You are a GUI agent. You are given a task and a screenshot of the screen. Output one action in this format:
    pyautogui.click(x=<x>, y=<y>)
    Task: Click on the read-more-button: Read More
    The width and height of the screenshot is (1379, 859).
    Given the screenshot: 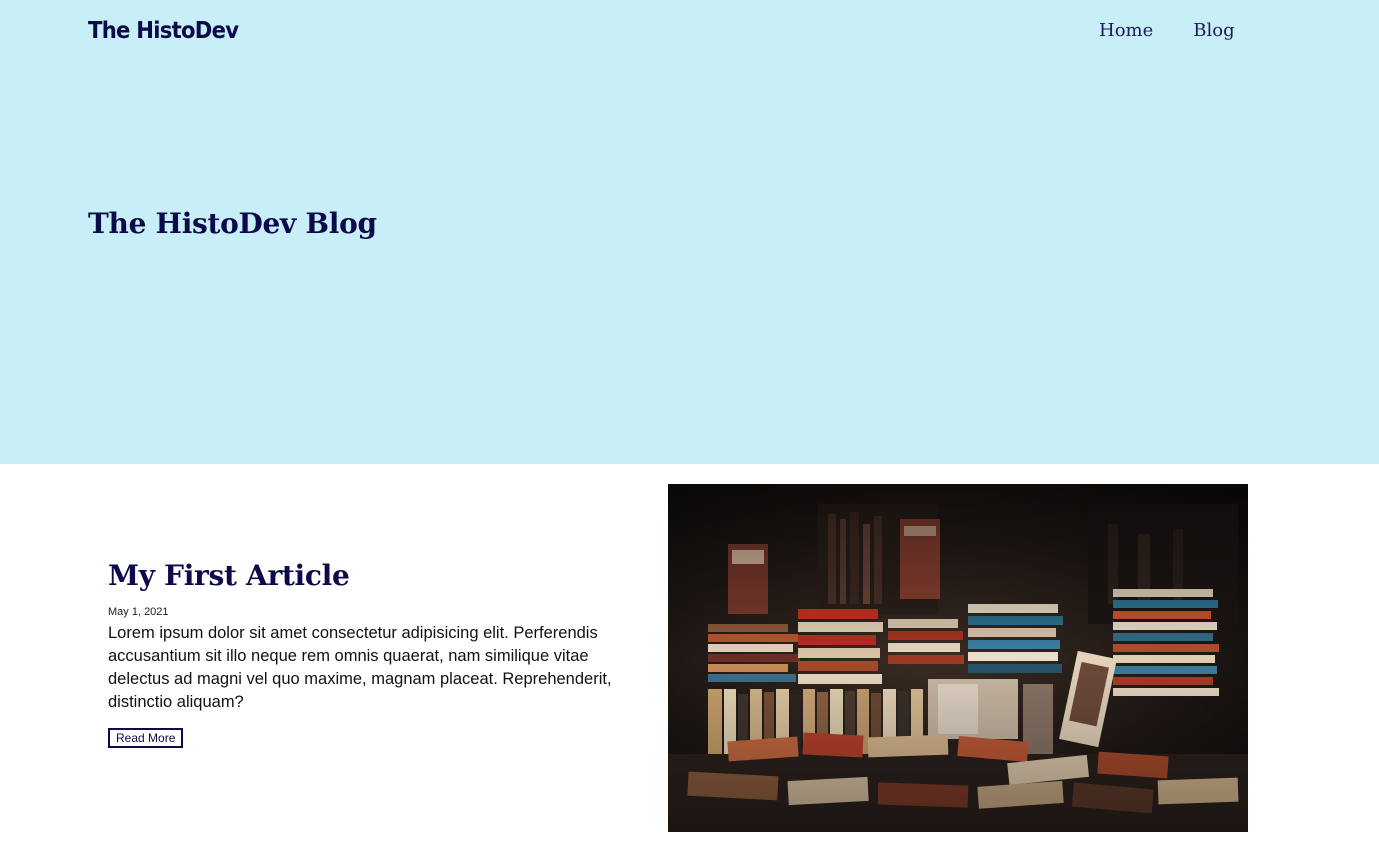 What is the action you would take?
    pyautogui.click(x=146, y=738)
    